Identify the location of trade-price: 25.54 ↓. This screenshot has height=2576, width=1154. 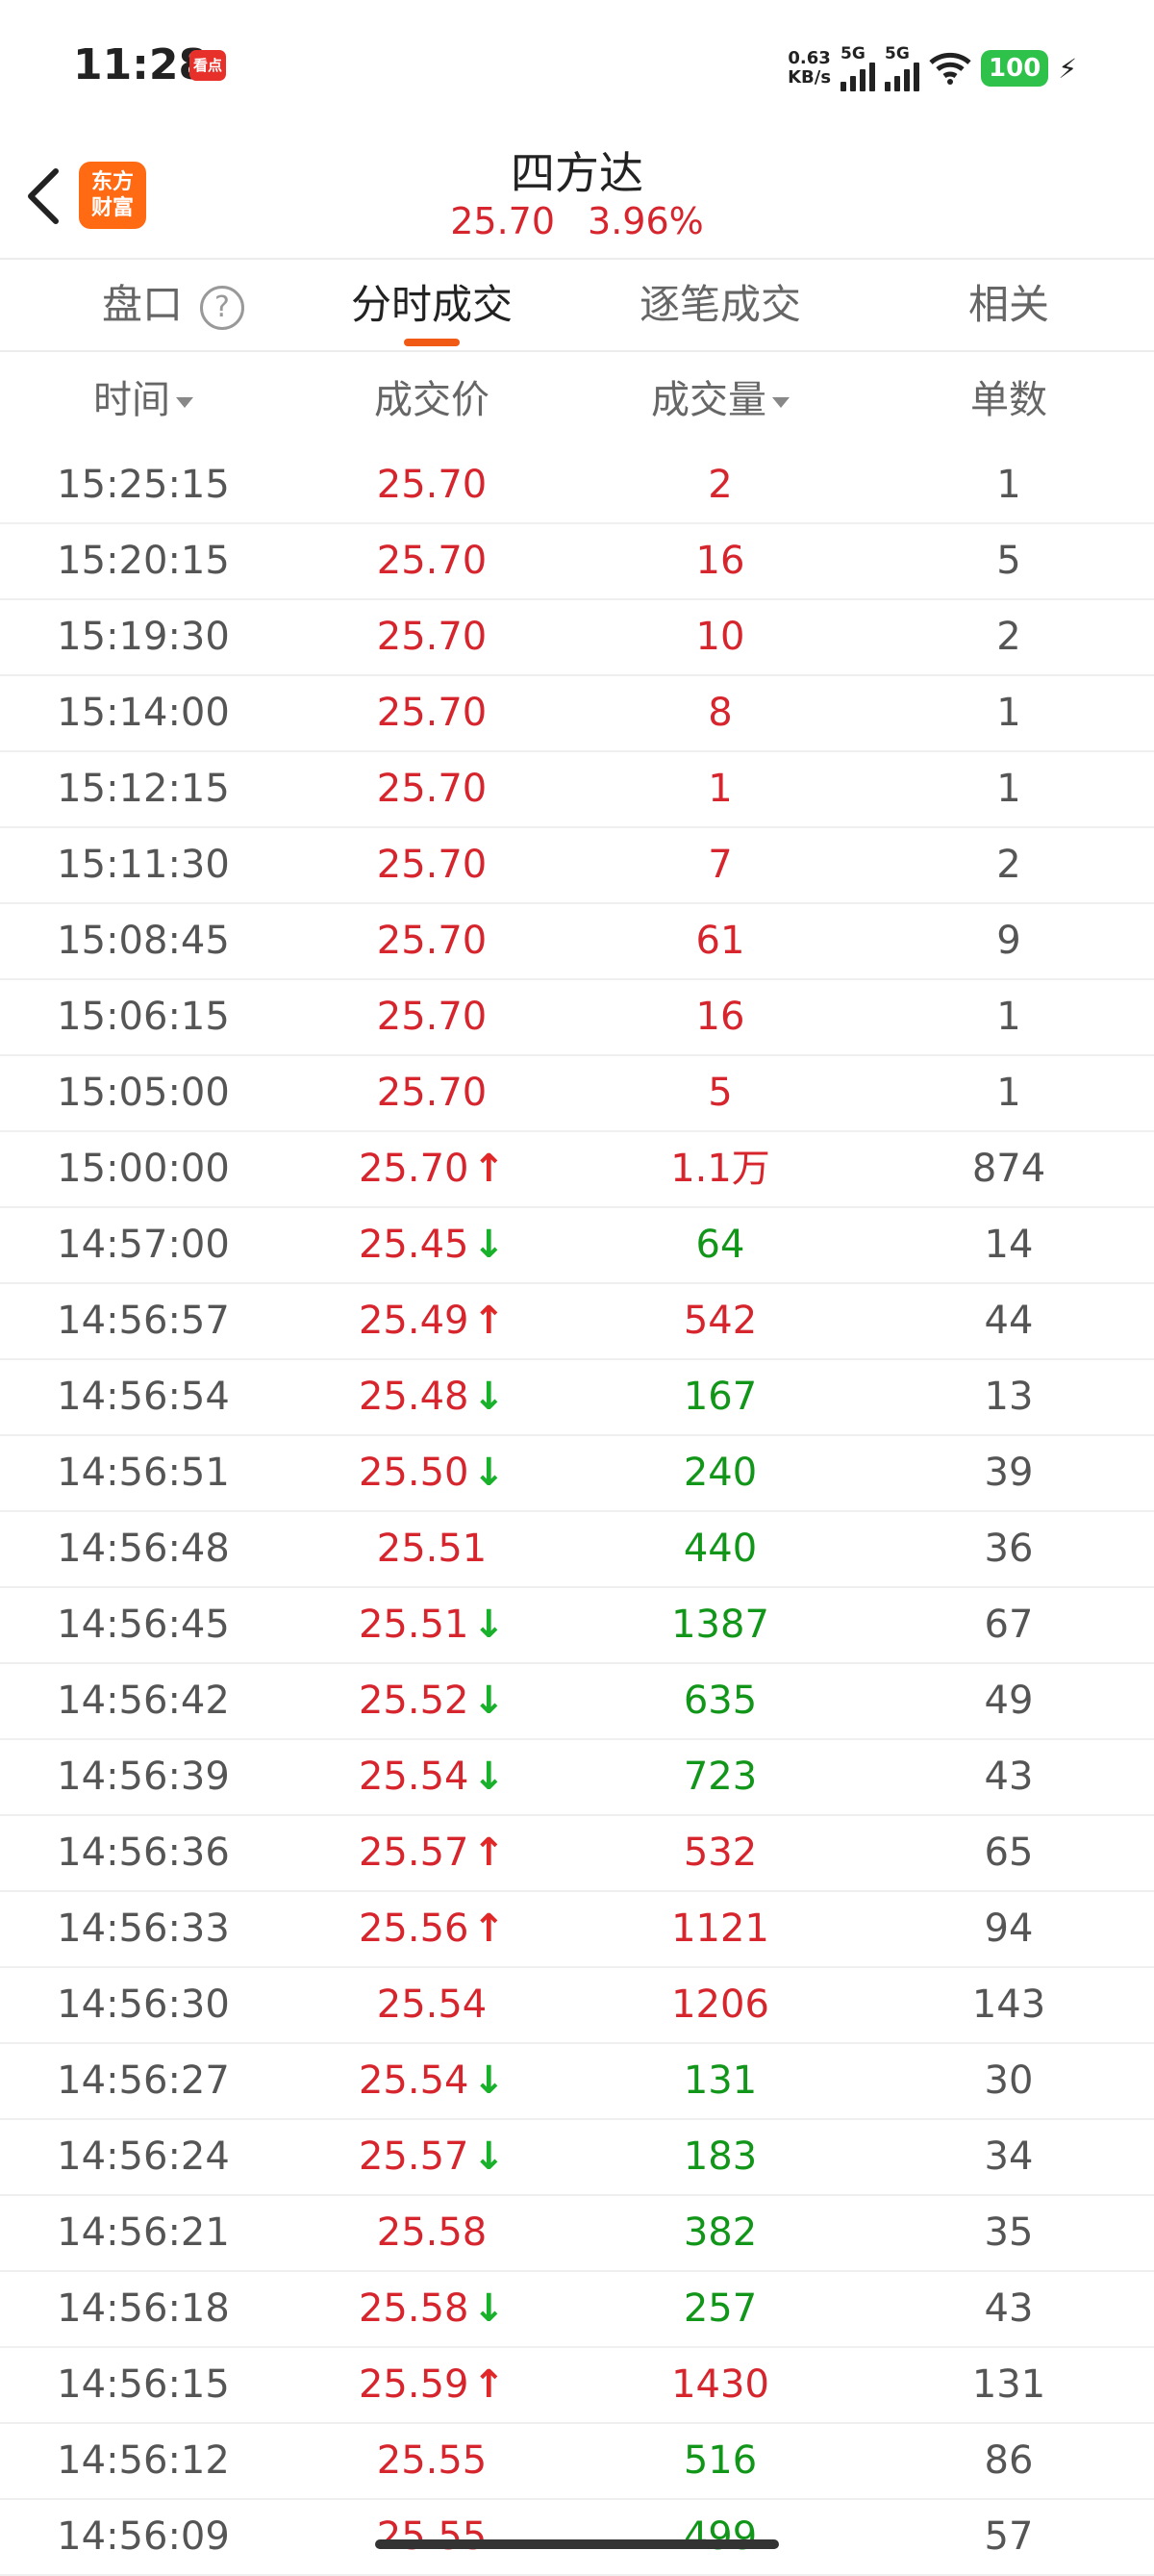
(432, 1777).